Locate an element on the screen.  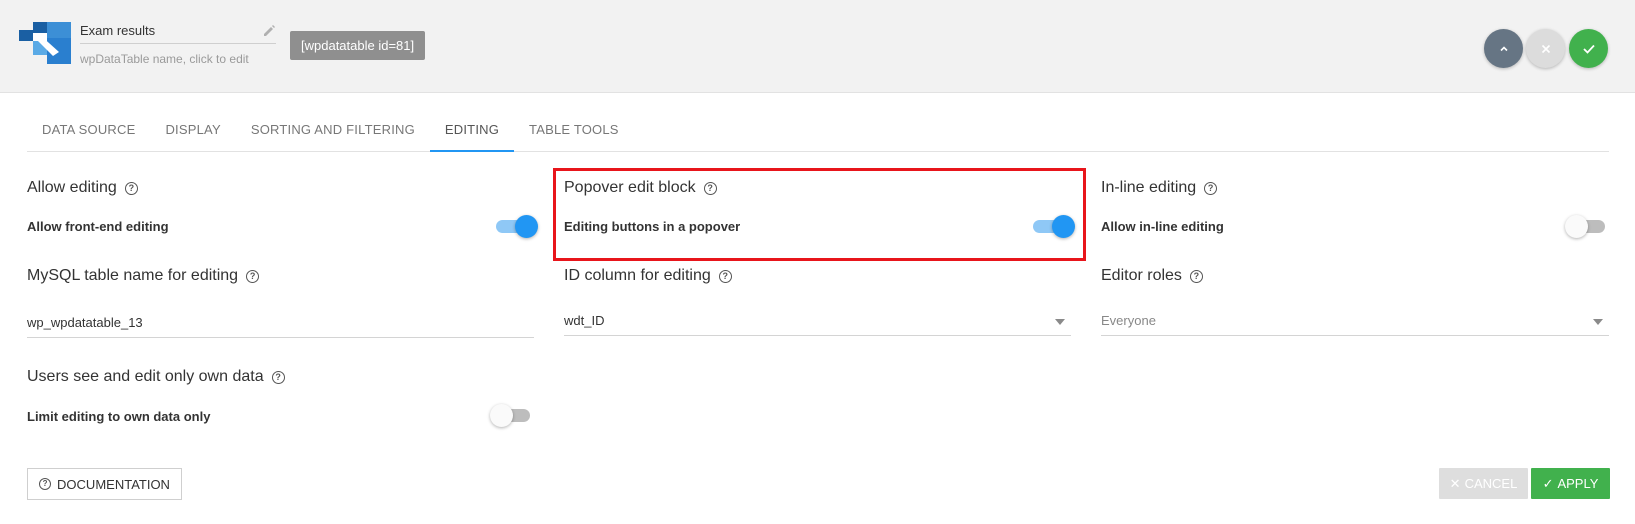
popover-edit-heading: Popover edit block is located at coordinates (630, 187).